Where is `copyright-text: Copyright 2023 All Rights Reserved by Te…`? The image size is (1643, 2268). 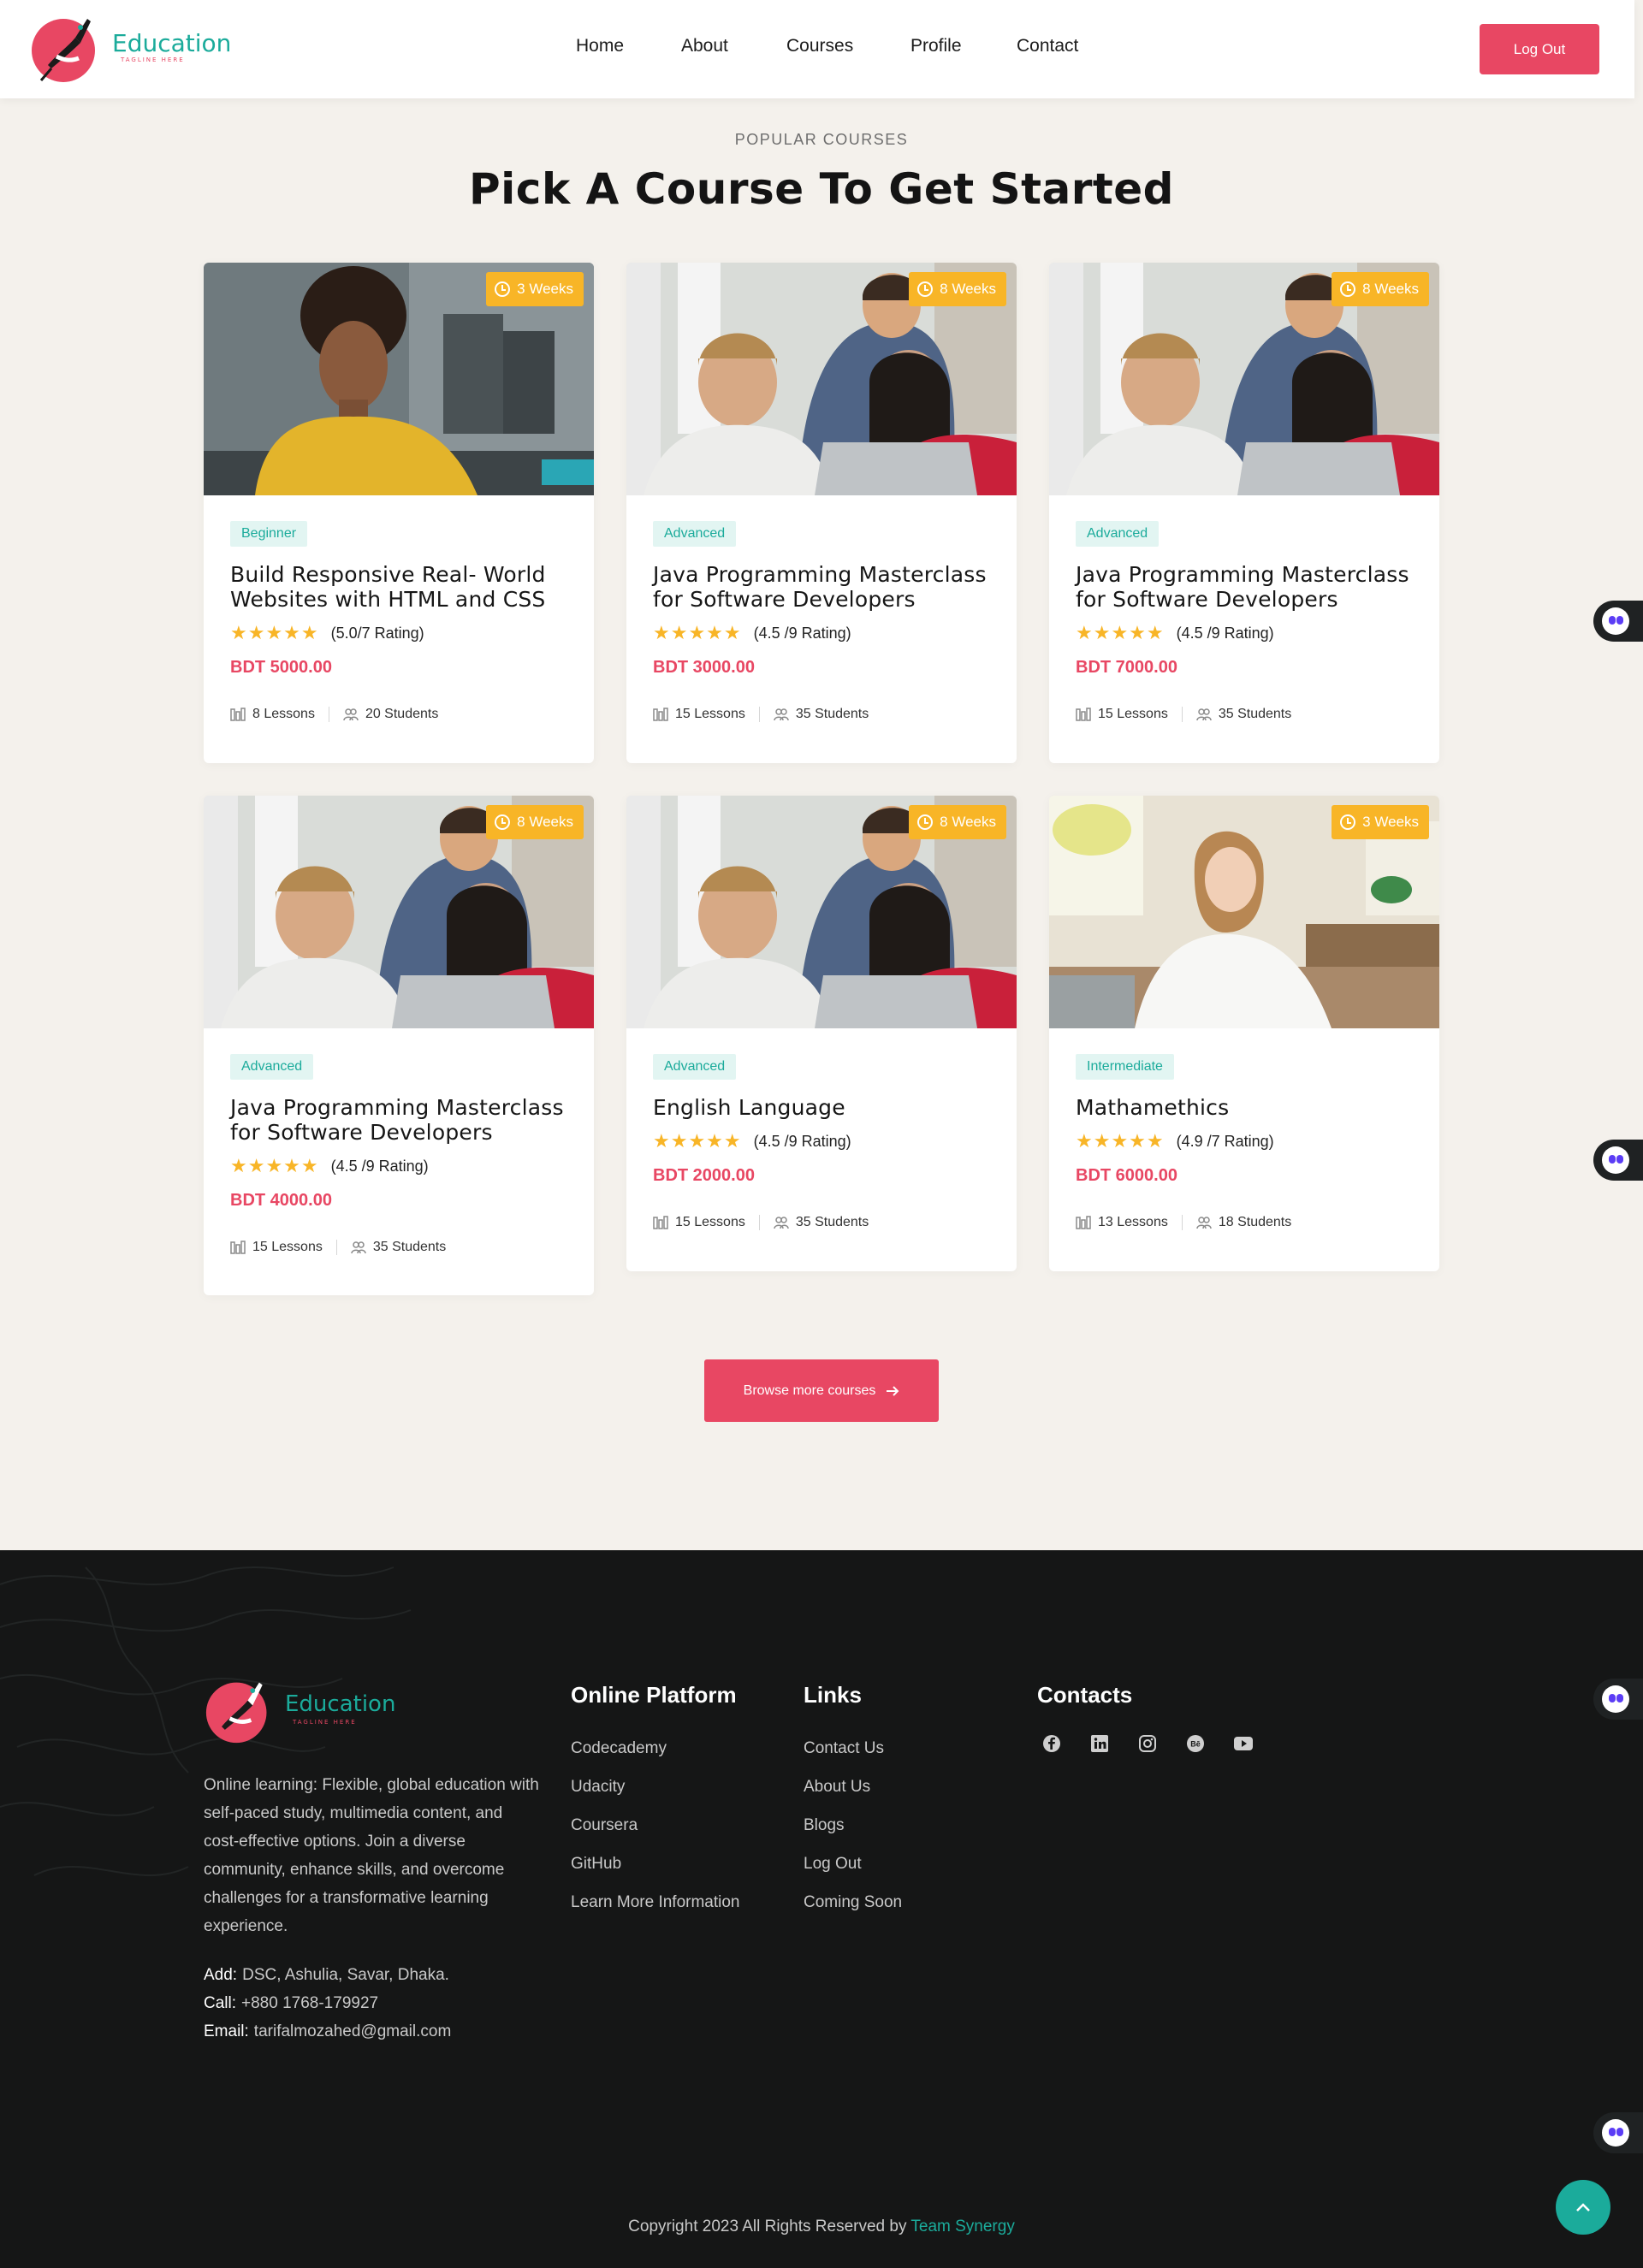 copyright-text: Copyright 2023 All Rights Reserved by Te… is located at coordinates (822, 2227).